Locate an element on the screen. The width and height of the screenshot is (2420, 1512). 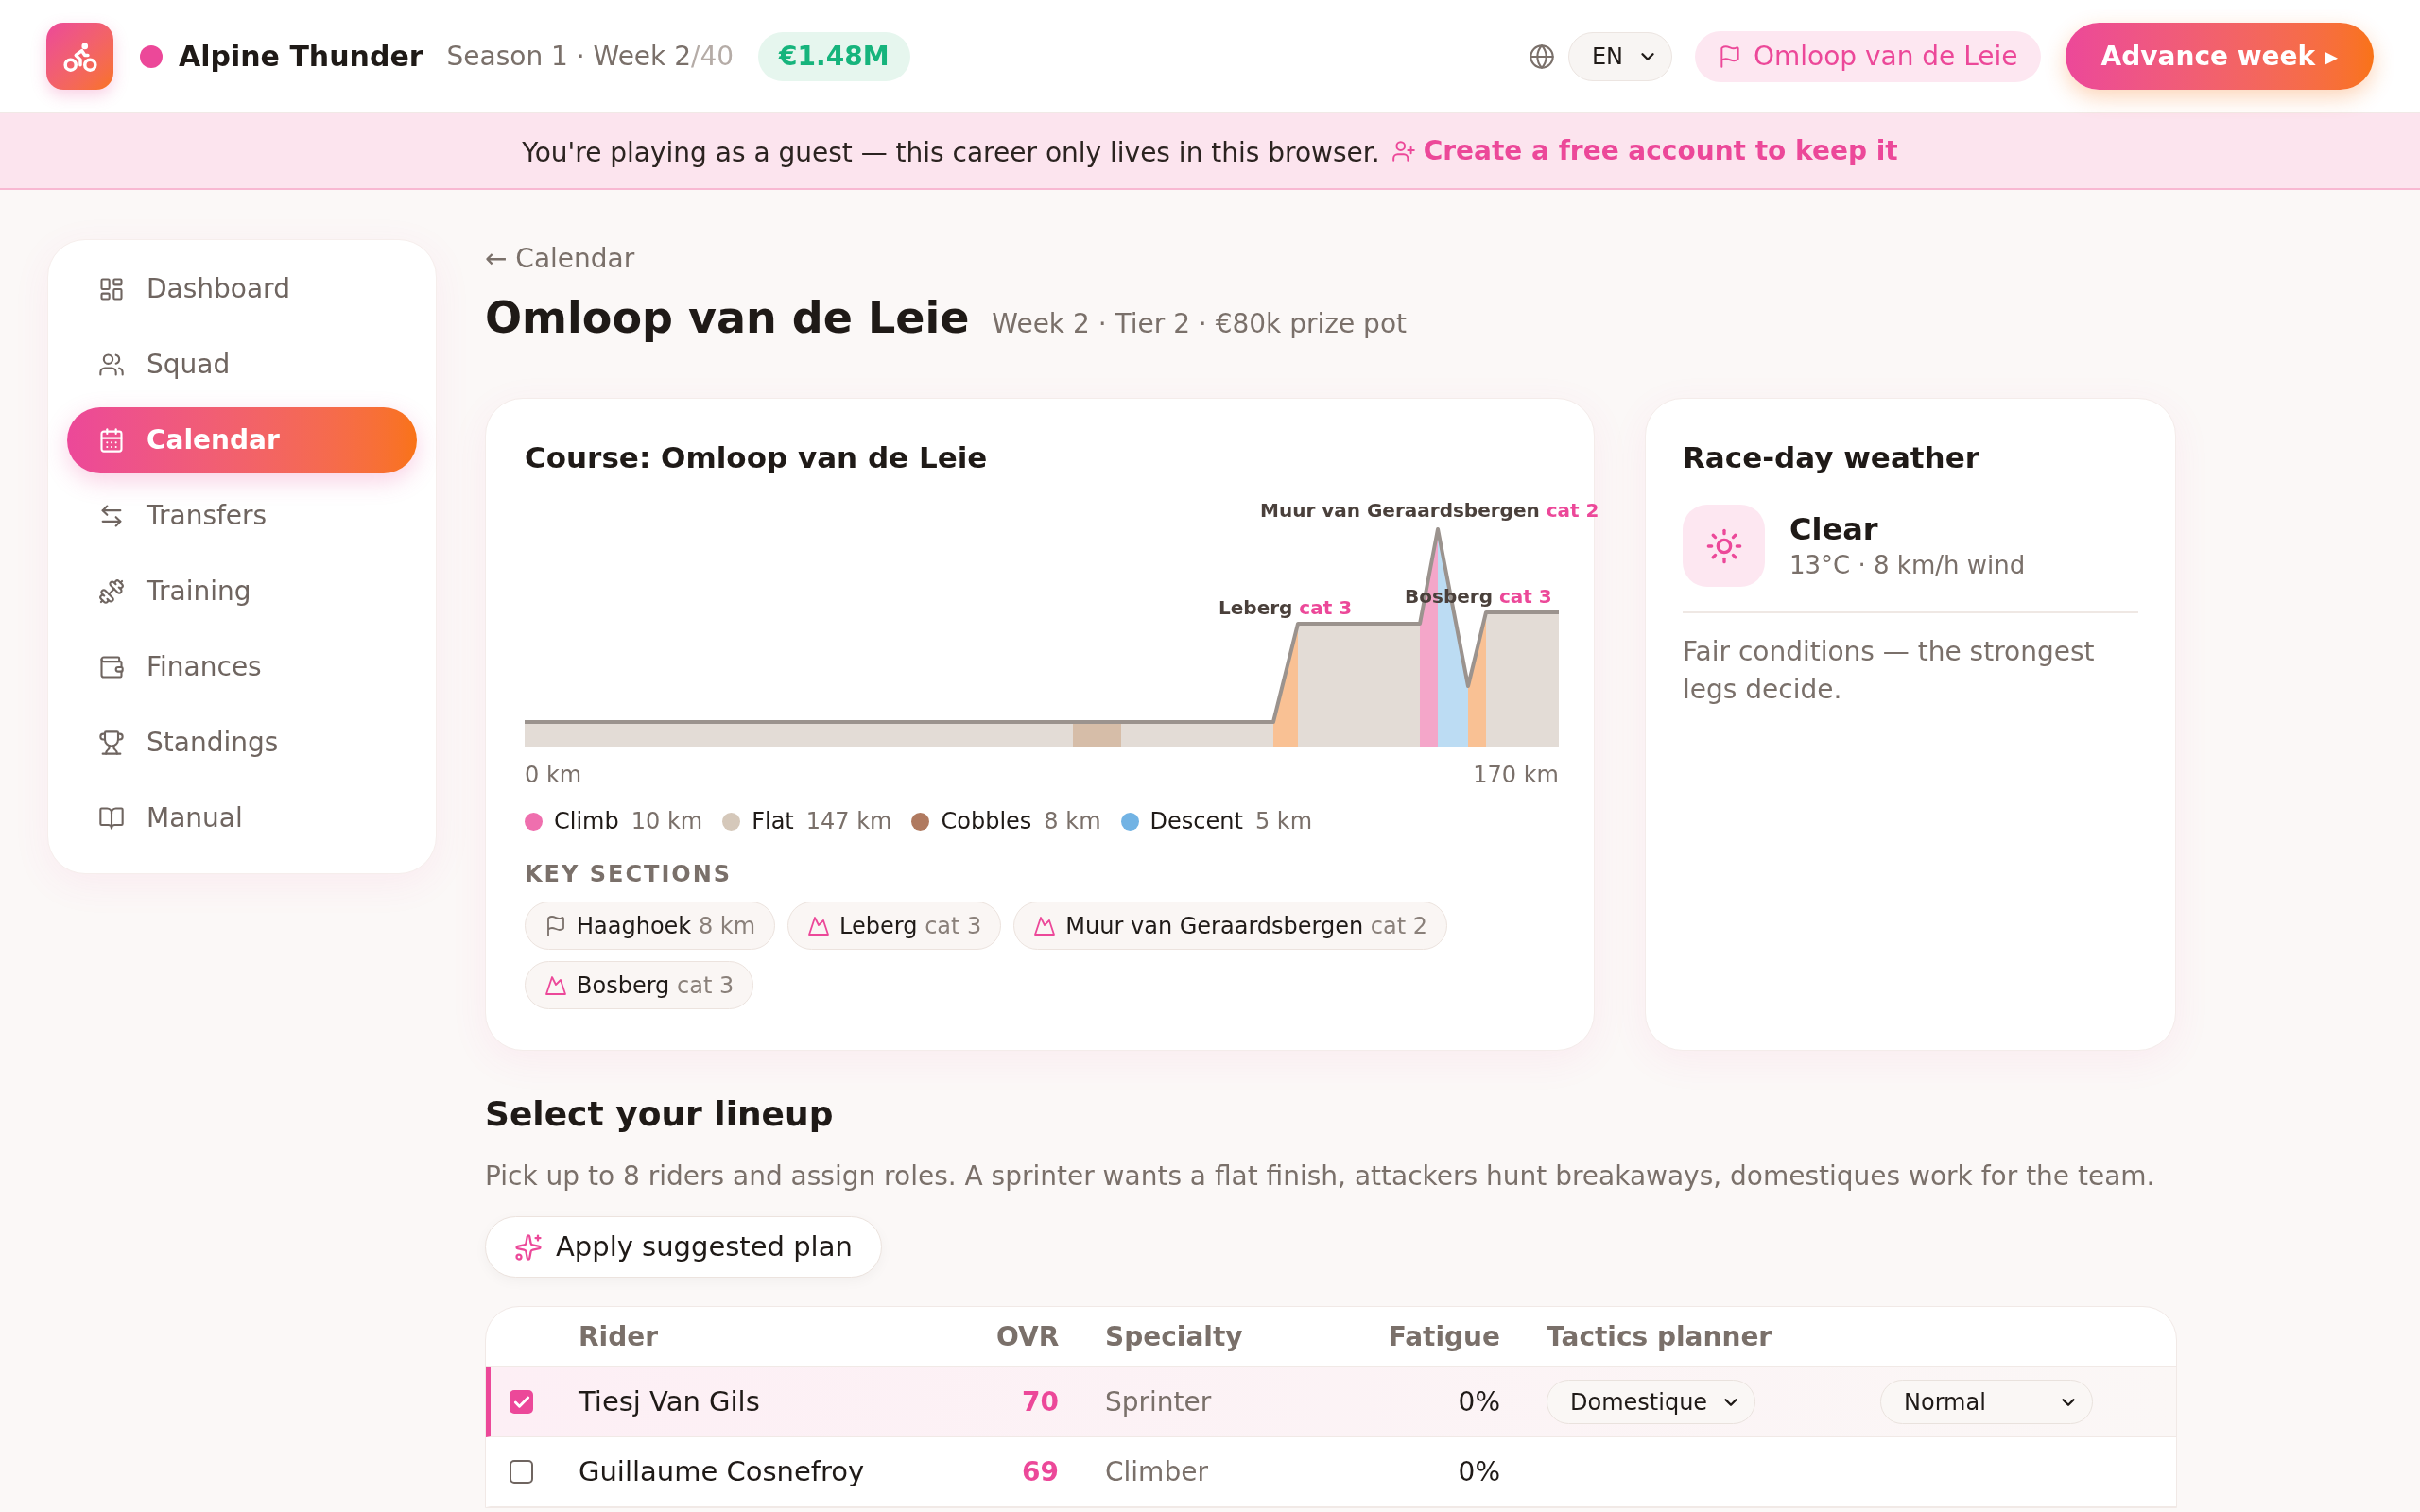
calendar-icon is located at coordinates (111, 440).